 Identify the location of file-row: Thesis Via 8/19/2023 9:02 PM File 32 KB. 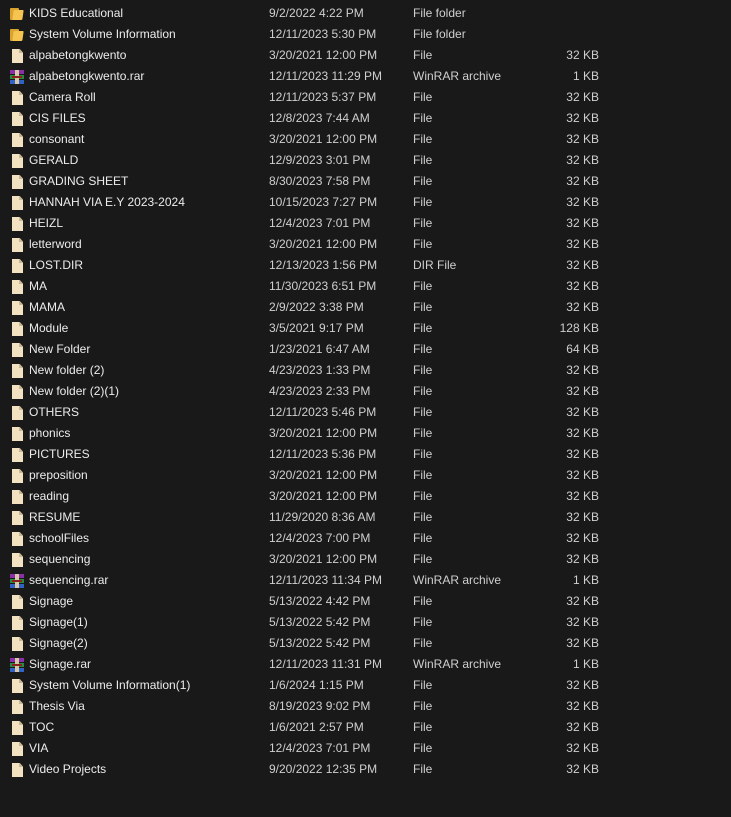
(365, 706).